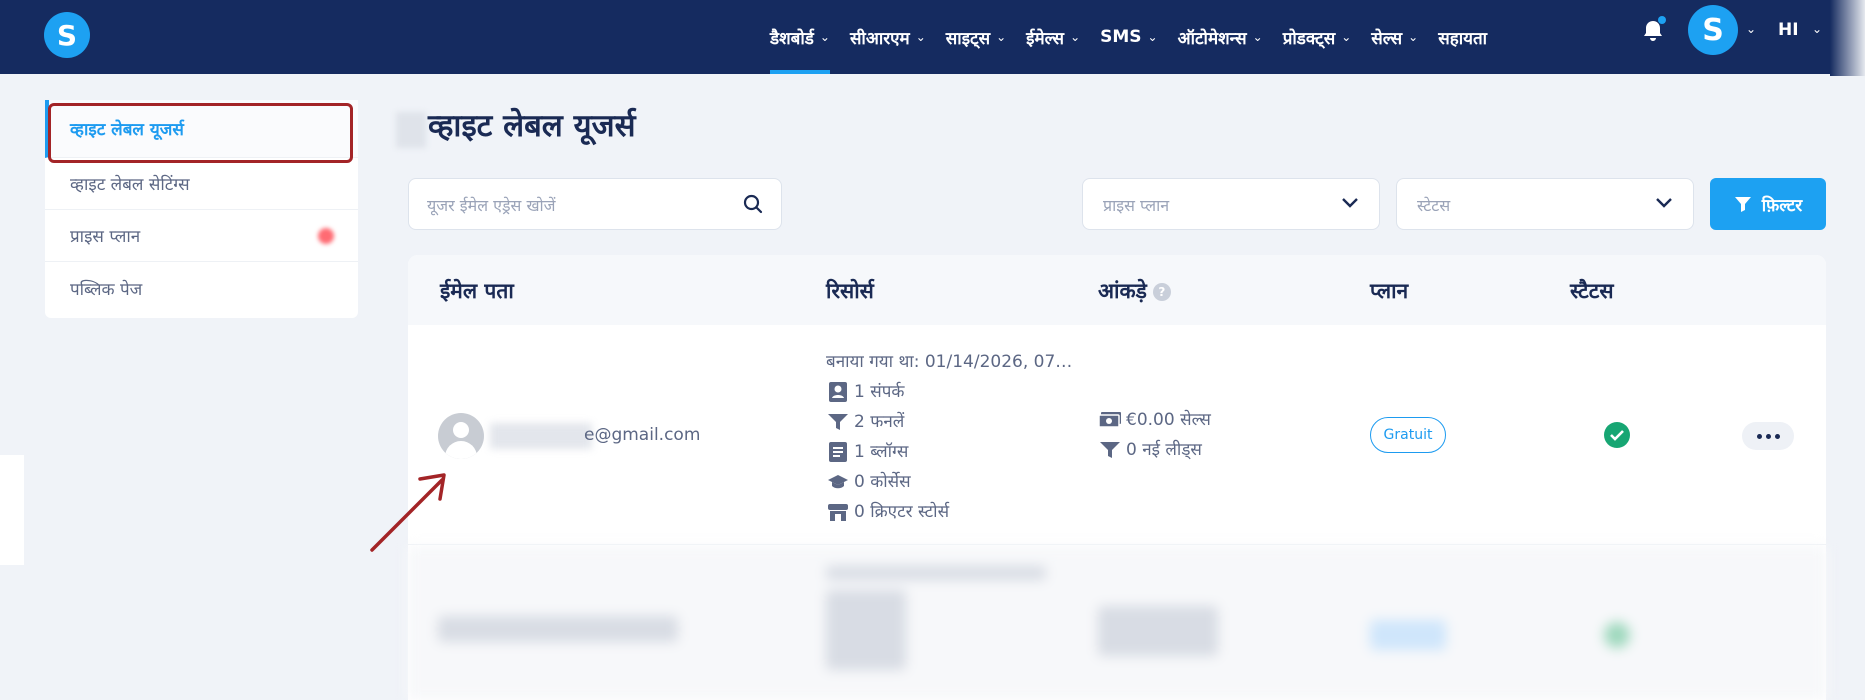  What do you see at coordinates (1045, 38) in the screenshot?
I see `nav-label: ईमेल्स` at bounding box center [1045, 38].